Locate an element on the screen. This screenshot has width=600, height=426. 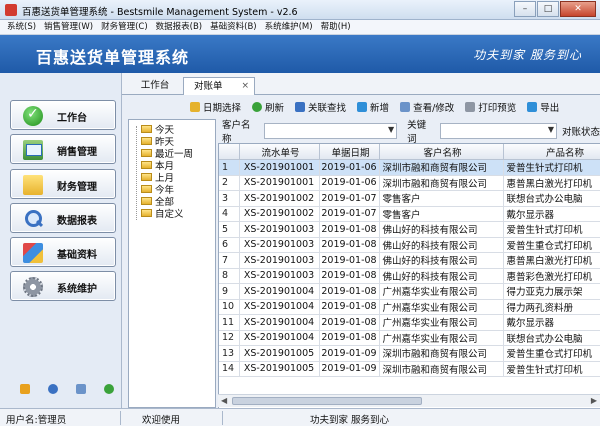
sidebar-item-maintenance: 系统维护 is located at coordinates (63, 286).